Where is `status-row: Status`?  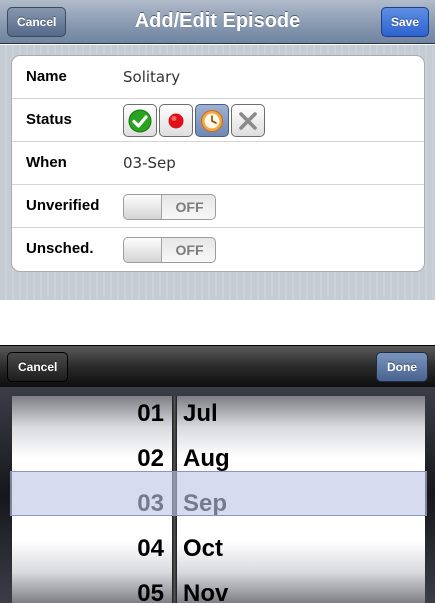
status-row: Status is located at coordinates (218, 120).